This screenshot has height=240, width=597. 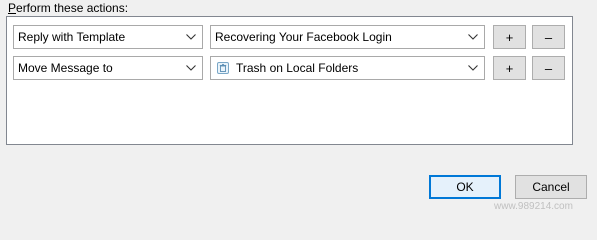 What do you see at coordinates (65, 68) in the screenshot?
I see `action-type-value: Move Message to` at bounding box center [65, 68].